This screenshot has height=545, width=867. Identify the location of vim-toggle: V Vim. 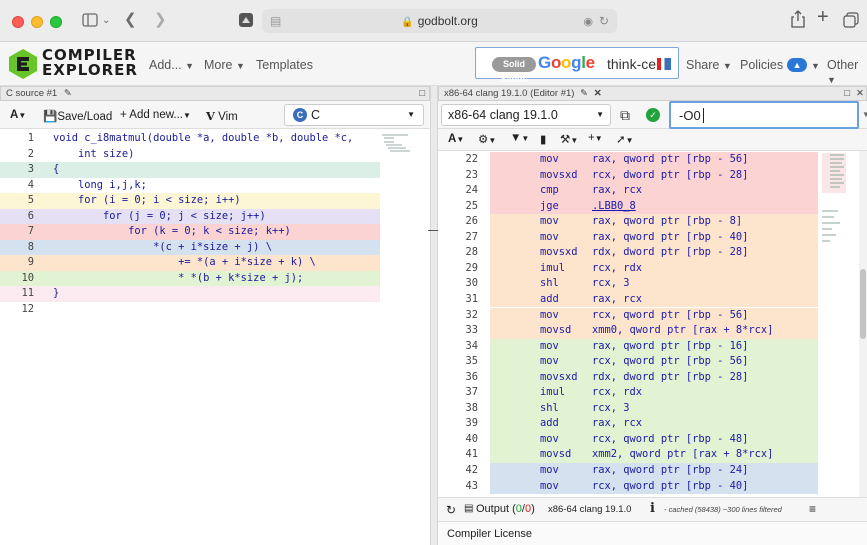
(222, 116).